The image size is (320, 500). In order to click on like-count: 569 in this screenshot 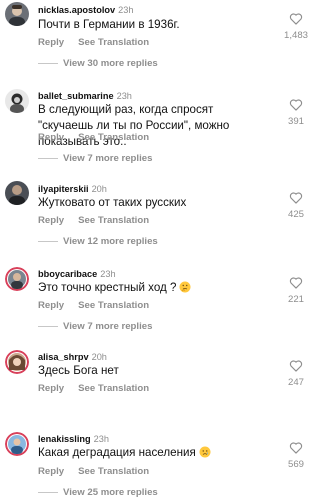, I will do `click(295, 464)`.